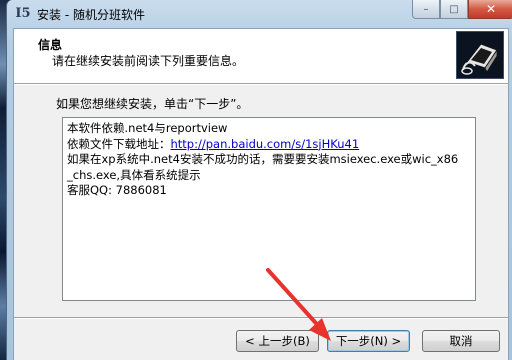  What do you see at coordinates (119, 143) in the screenshot?
I see `download-label: 依赖文件下载地址：` at bounding box center [119, 143].